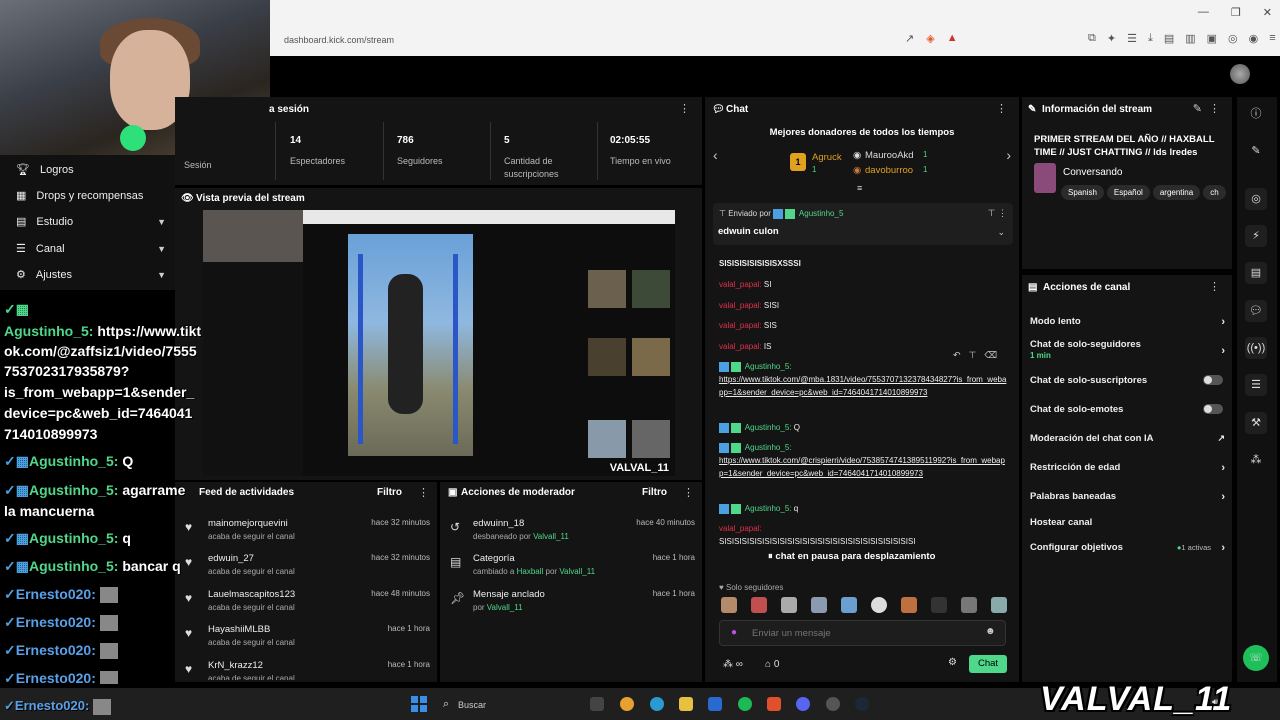 The height and width of the screenshot is (720, 1280). What do you see at coordinates (636, 40) in the screenshot?
I see `url-bar: dashboard.kick.com/stream` at bounding box center [636, 40].